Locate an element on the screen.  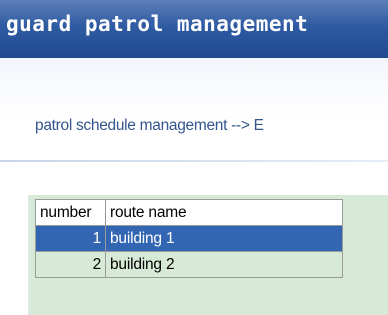
column-header-number-label: number is located at coordinates (66, 212).